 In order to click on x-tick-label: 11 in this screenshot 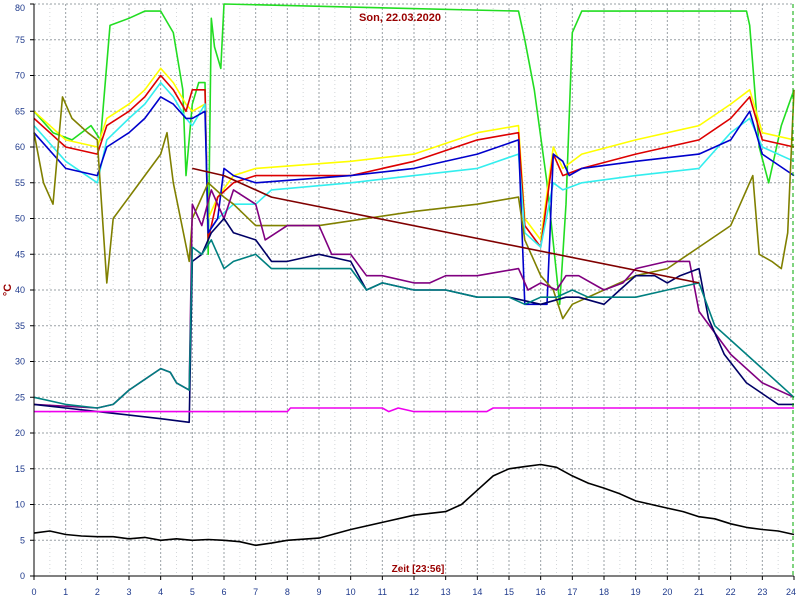, I will do `click(382, 592)`.